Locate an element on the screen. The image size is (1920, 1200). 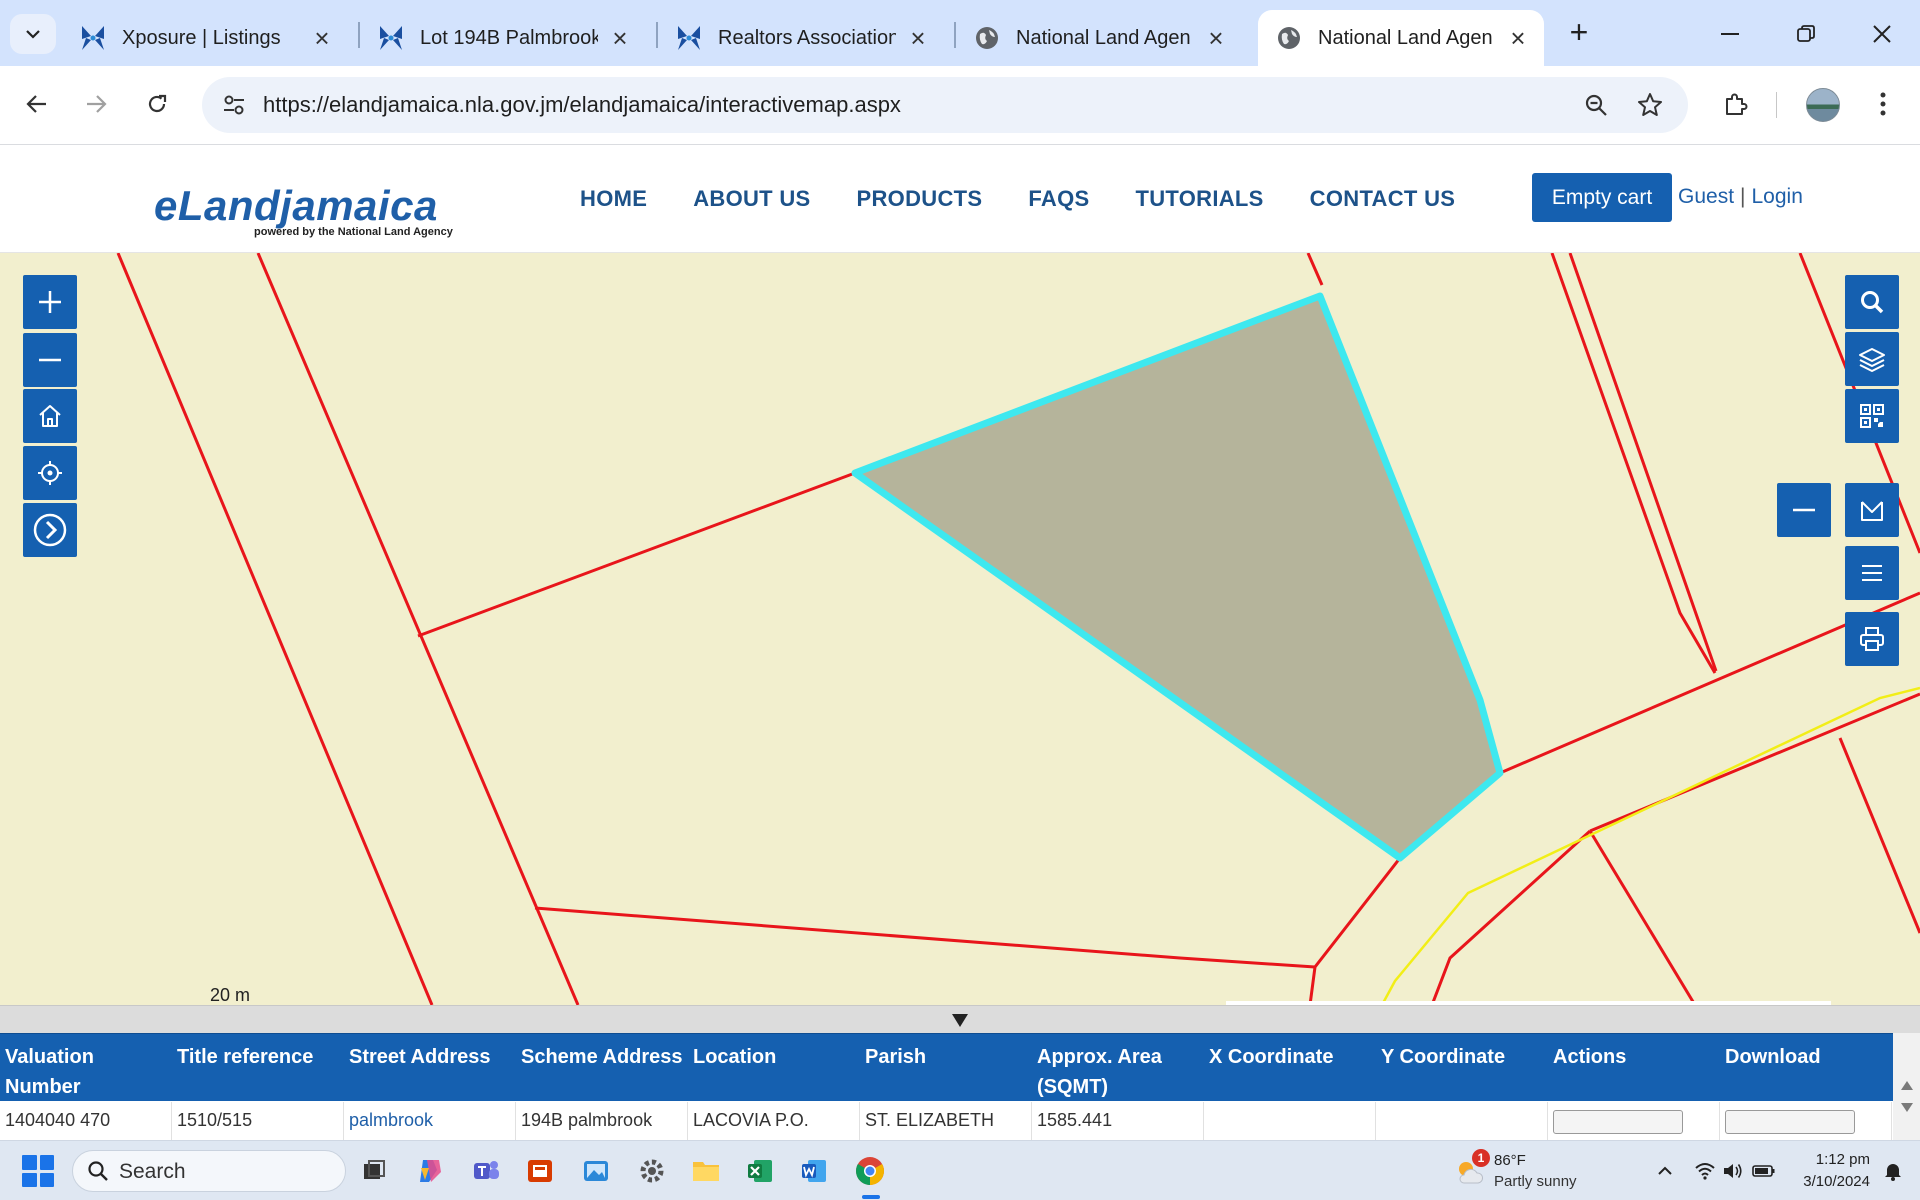
column-header: Location is located at coordinates (774, 1067).